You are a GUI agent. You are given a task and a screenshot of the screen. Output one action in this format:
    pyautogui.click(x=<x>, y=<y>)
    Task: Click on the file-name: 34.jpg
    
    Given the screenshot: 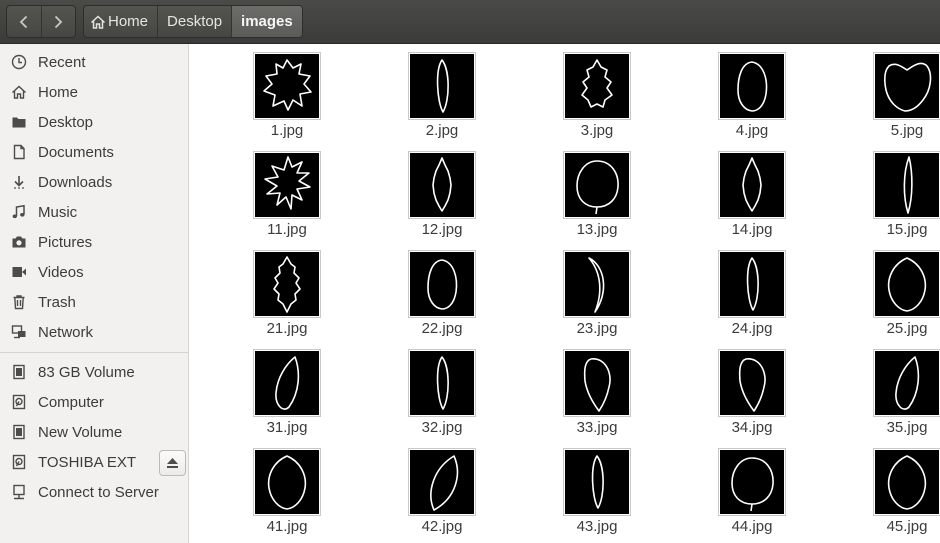 What is the action you would take?
    pyautogui.click(x=752, y=427)
    